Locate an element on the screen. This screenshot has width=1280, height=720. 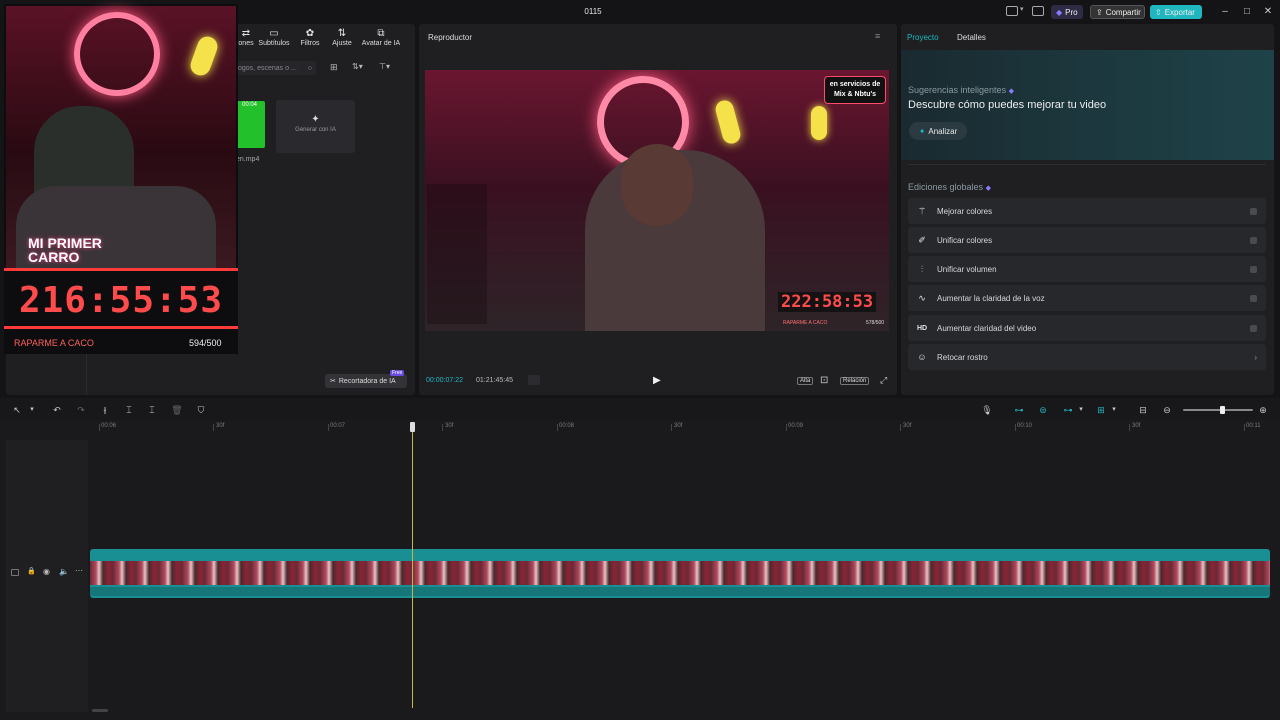
overlay-timer: 216:55:53 is located at coordinates (121, 300).